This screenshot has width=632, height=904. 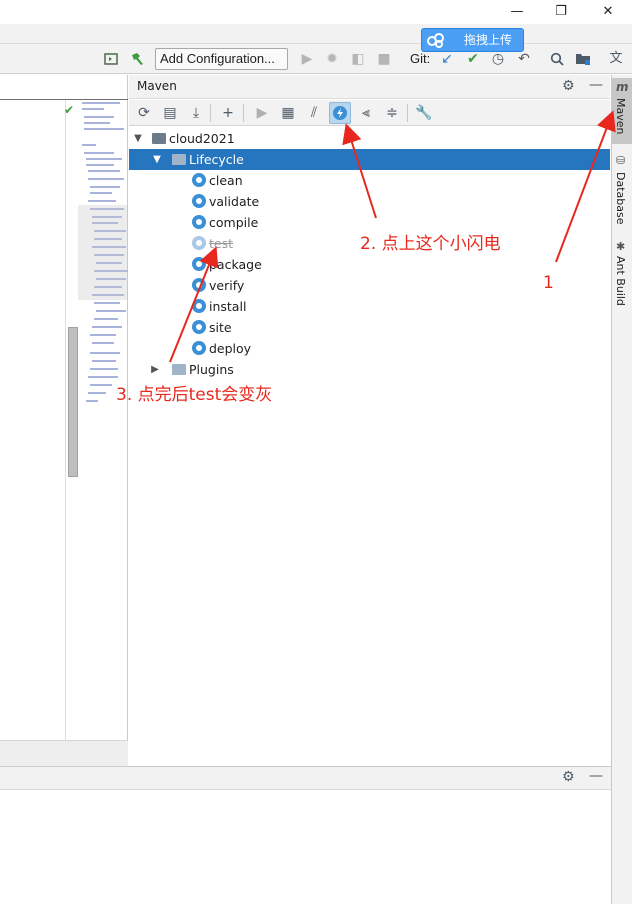 What do you see at coordinates (585, 186) in the screenshot?
I see `arrow-step1` at bounding box center [585, 186].